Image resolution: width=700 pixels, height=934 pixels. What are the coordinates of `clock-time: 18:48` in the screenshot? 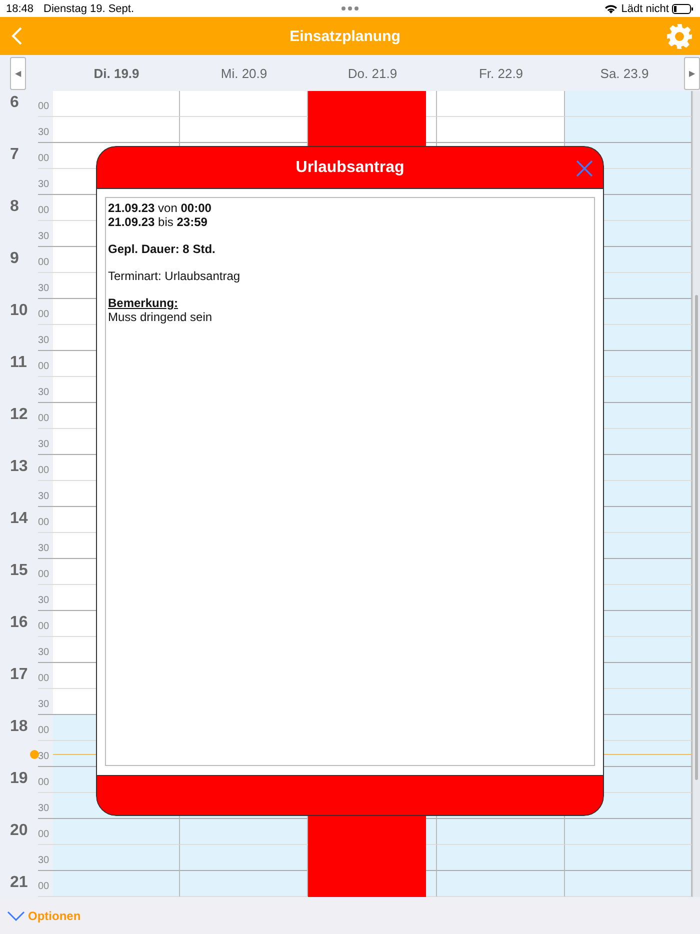 It's located at (20, 8).